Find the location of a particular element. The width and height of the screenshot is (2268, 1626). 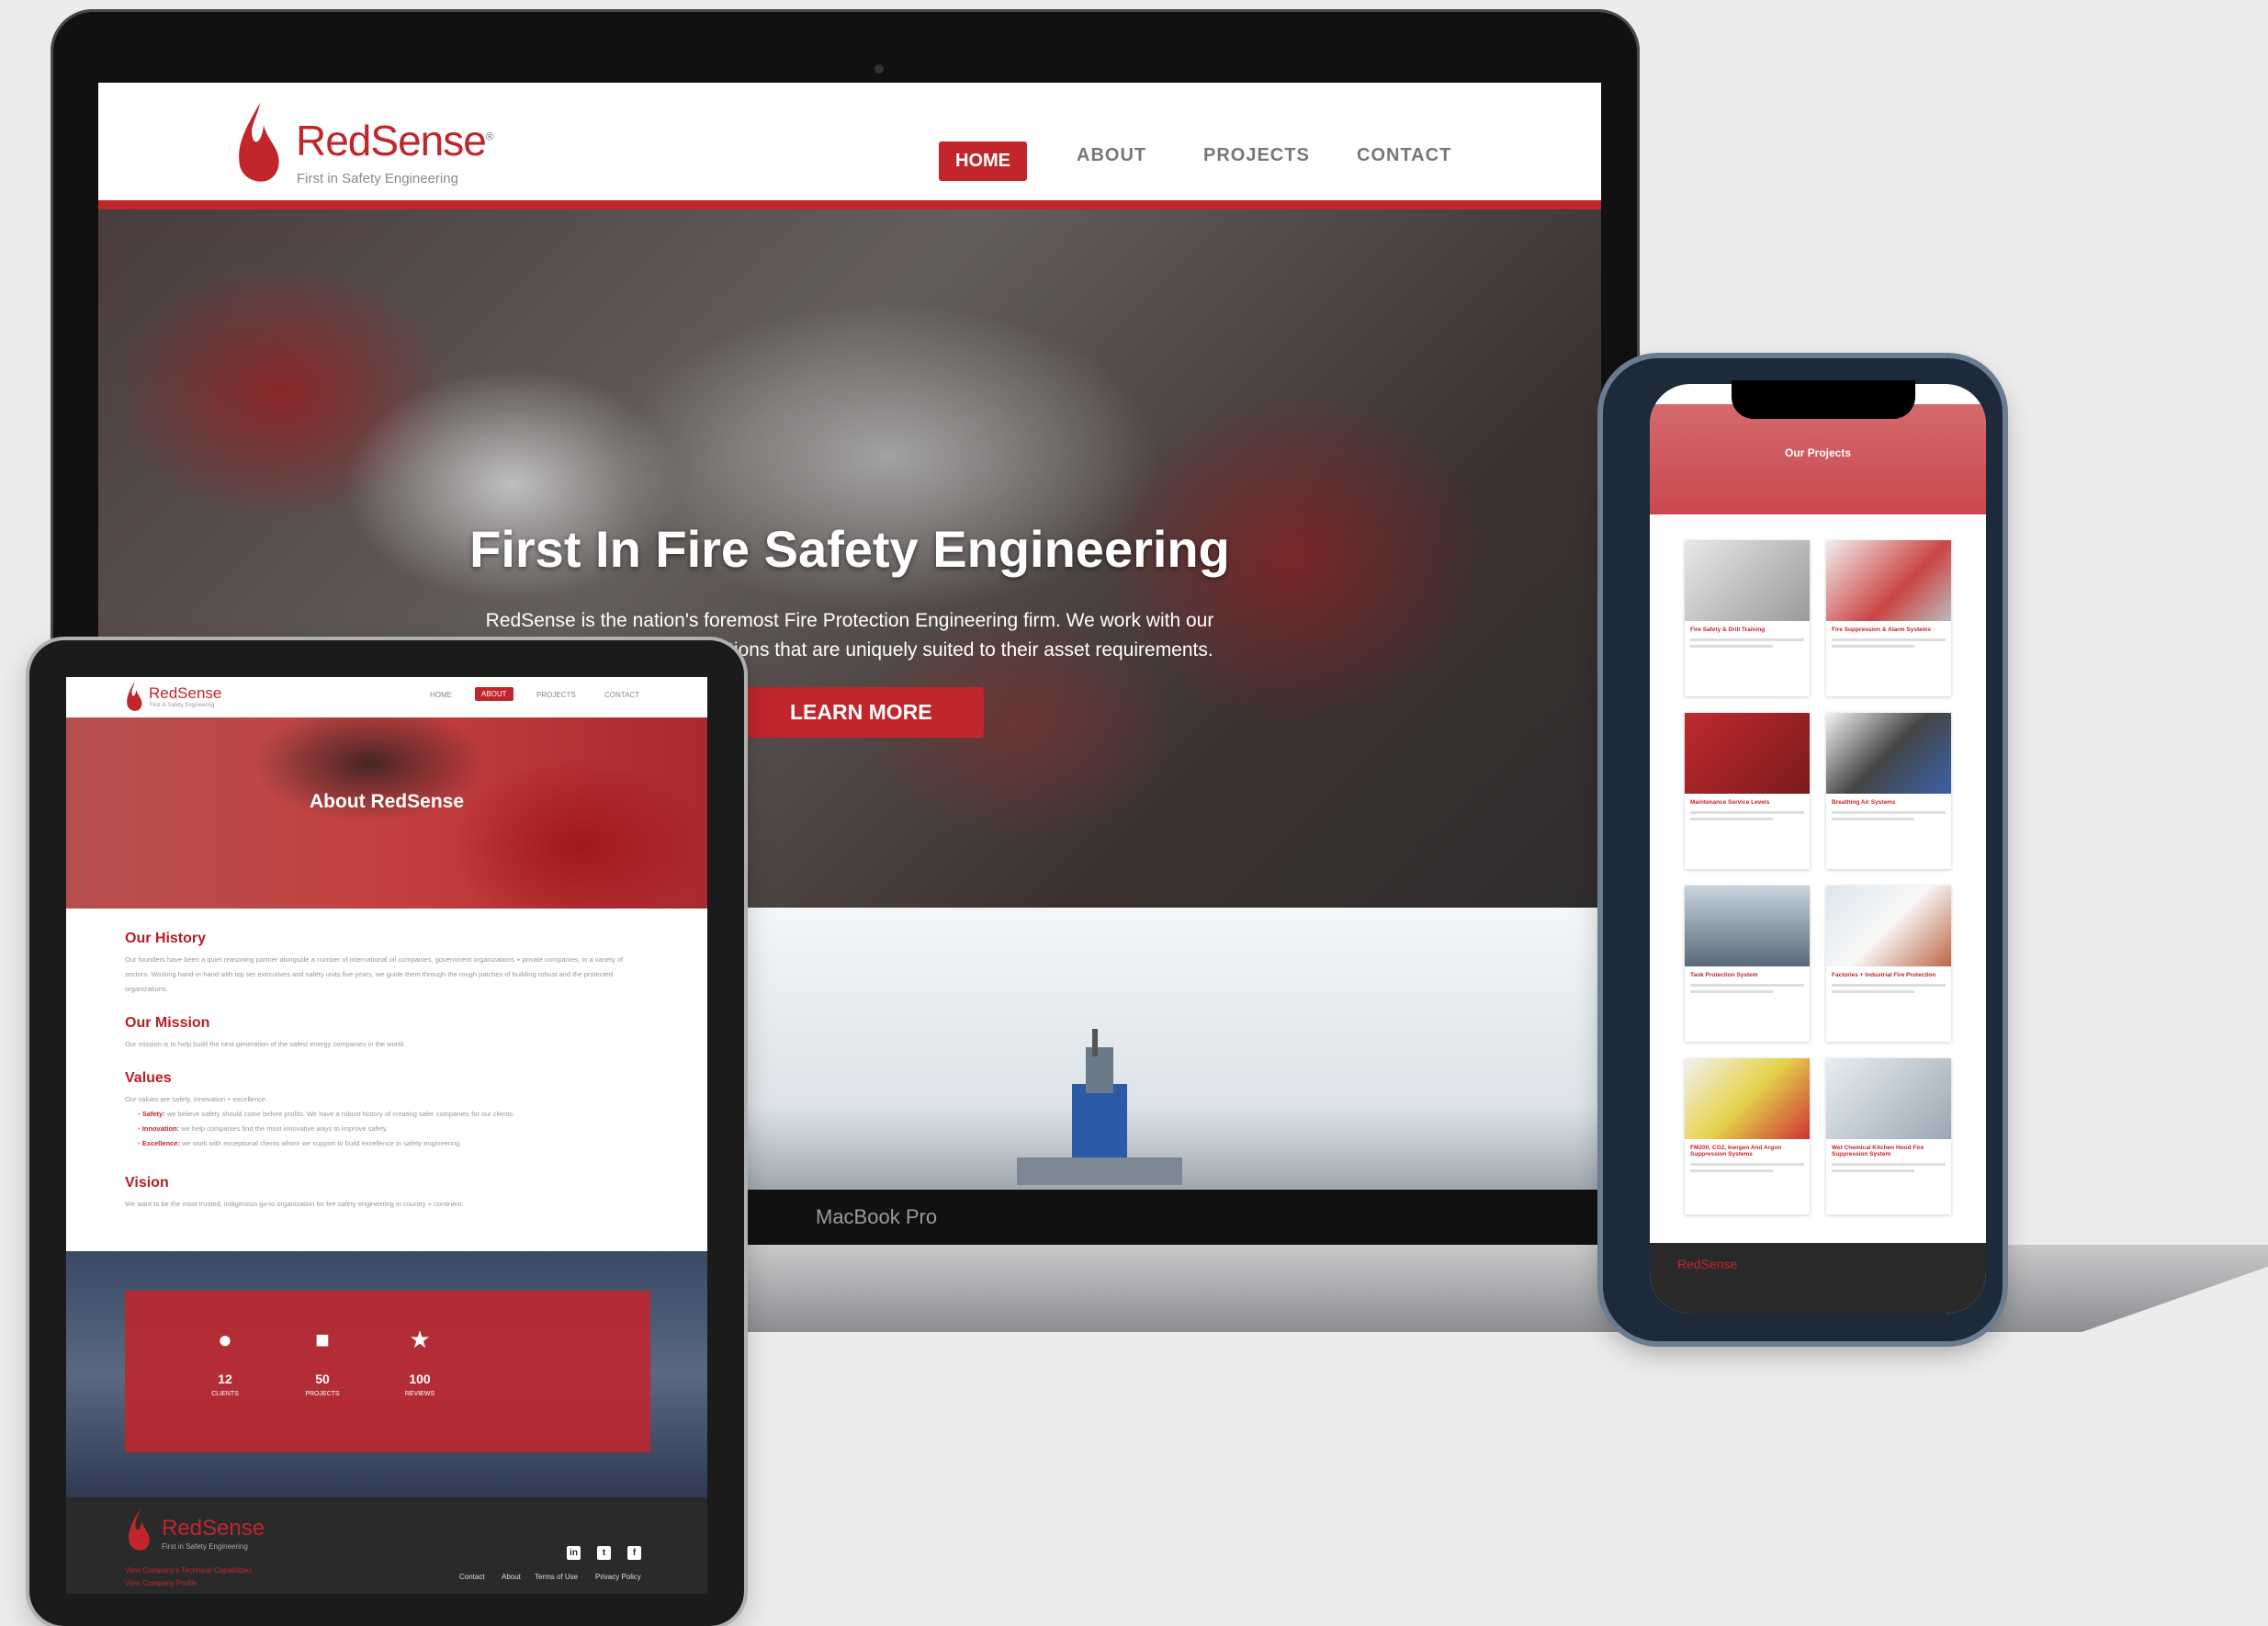

project-card: Tank Protection System is located at coordinates (1747, 964).